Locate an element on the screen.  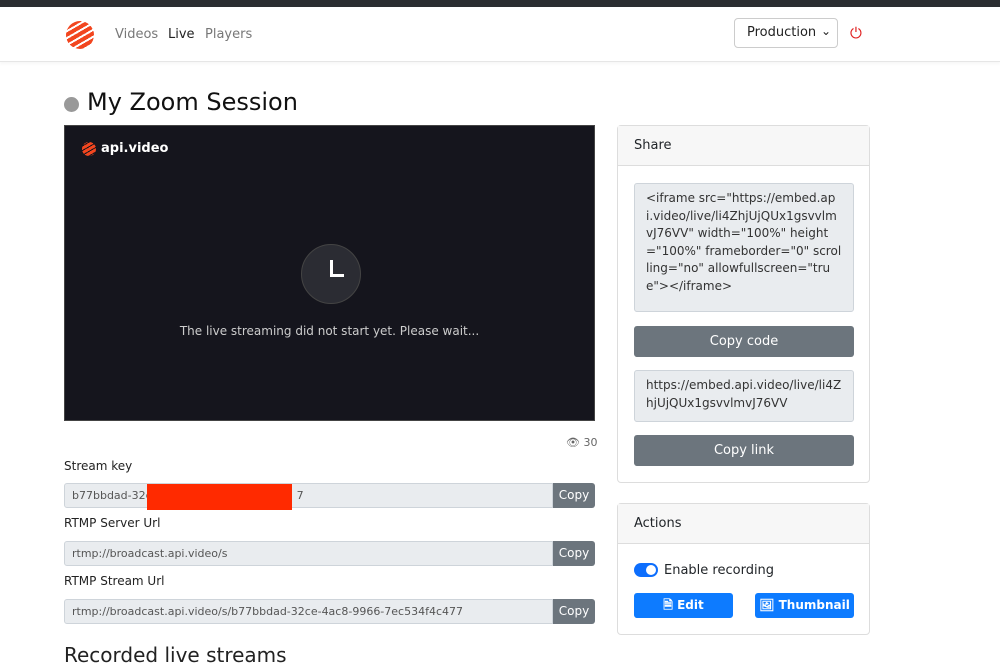
recording-toggle is located at coordinates (646, 570).